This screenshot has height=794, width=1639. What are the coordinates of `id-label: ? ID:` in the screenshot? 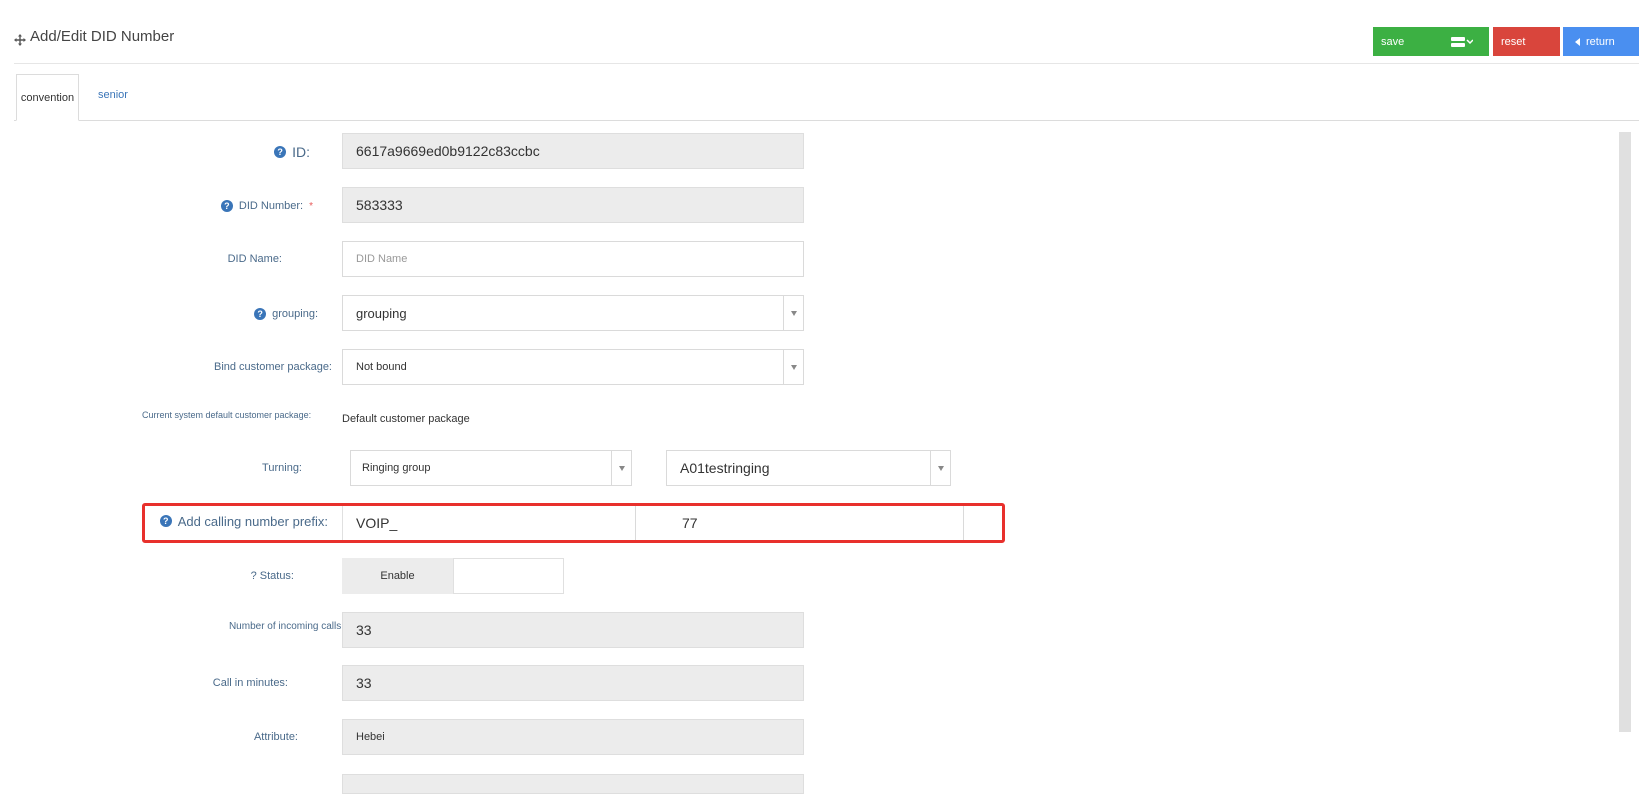 It's located at (240, 152).